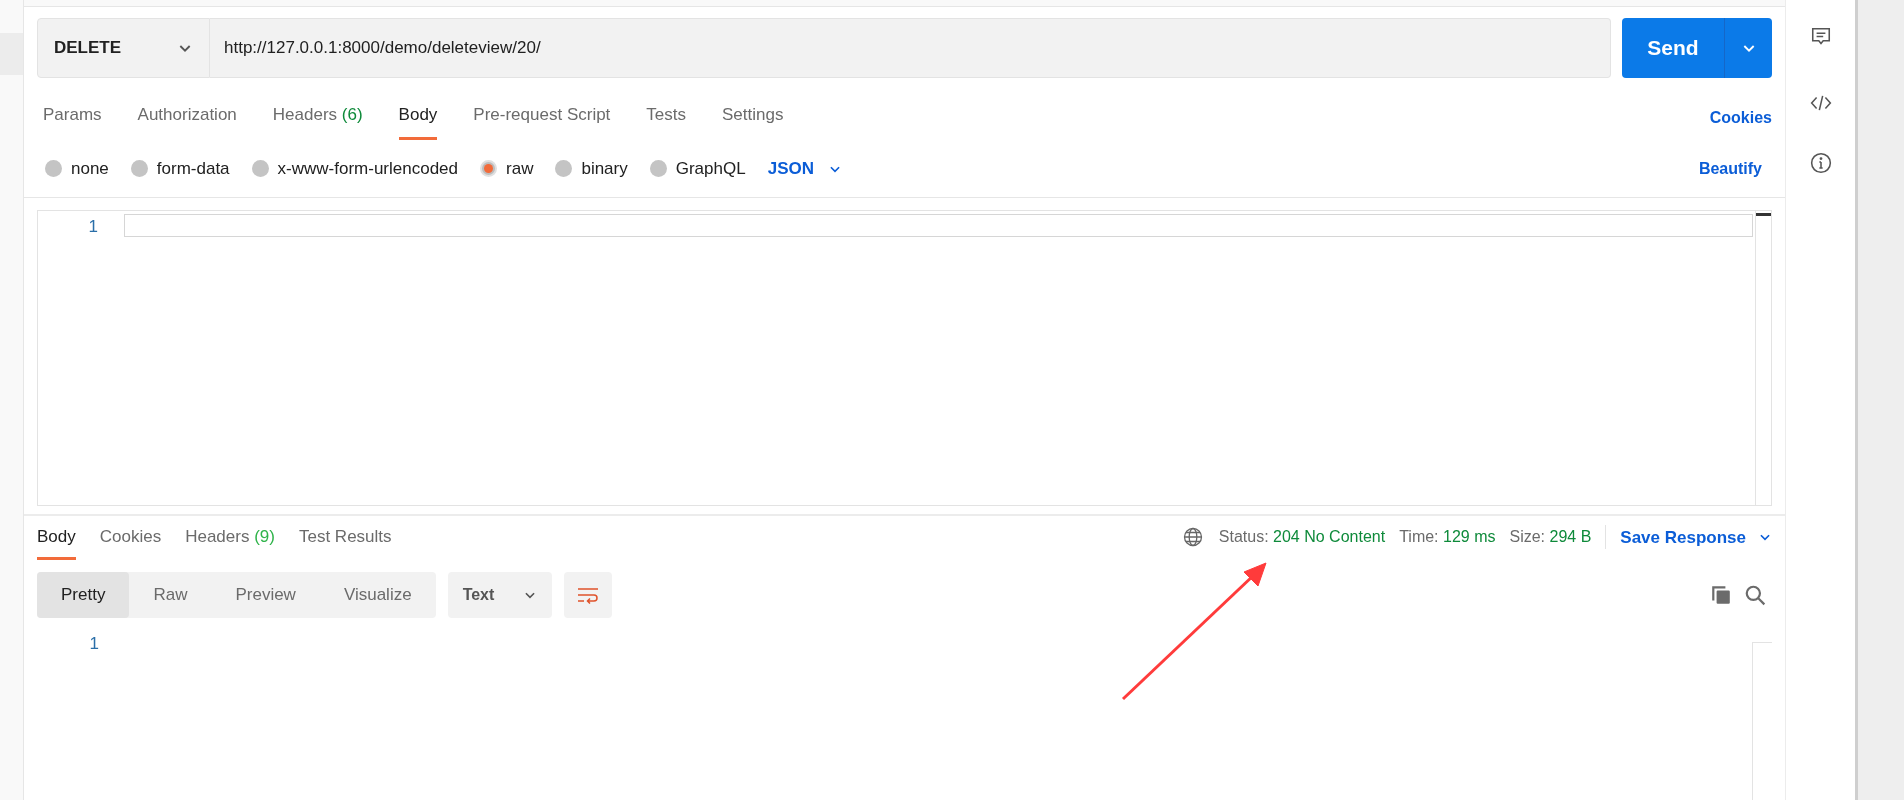 This screenshot has height=800, width=1904. Describe the element at coordinates (72, 120) in the screenshot. I see `request-tab: Params` at that location.